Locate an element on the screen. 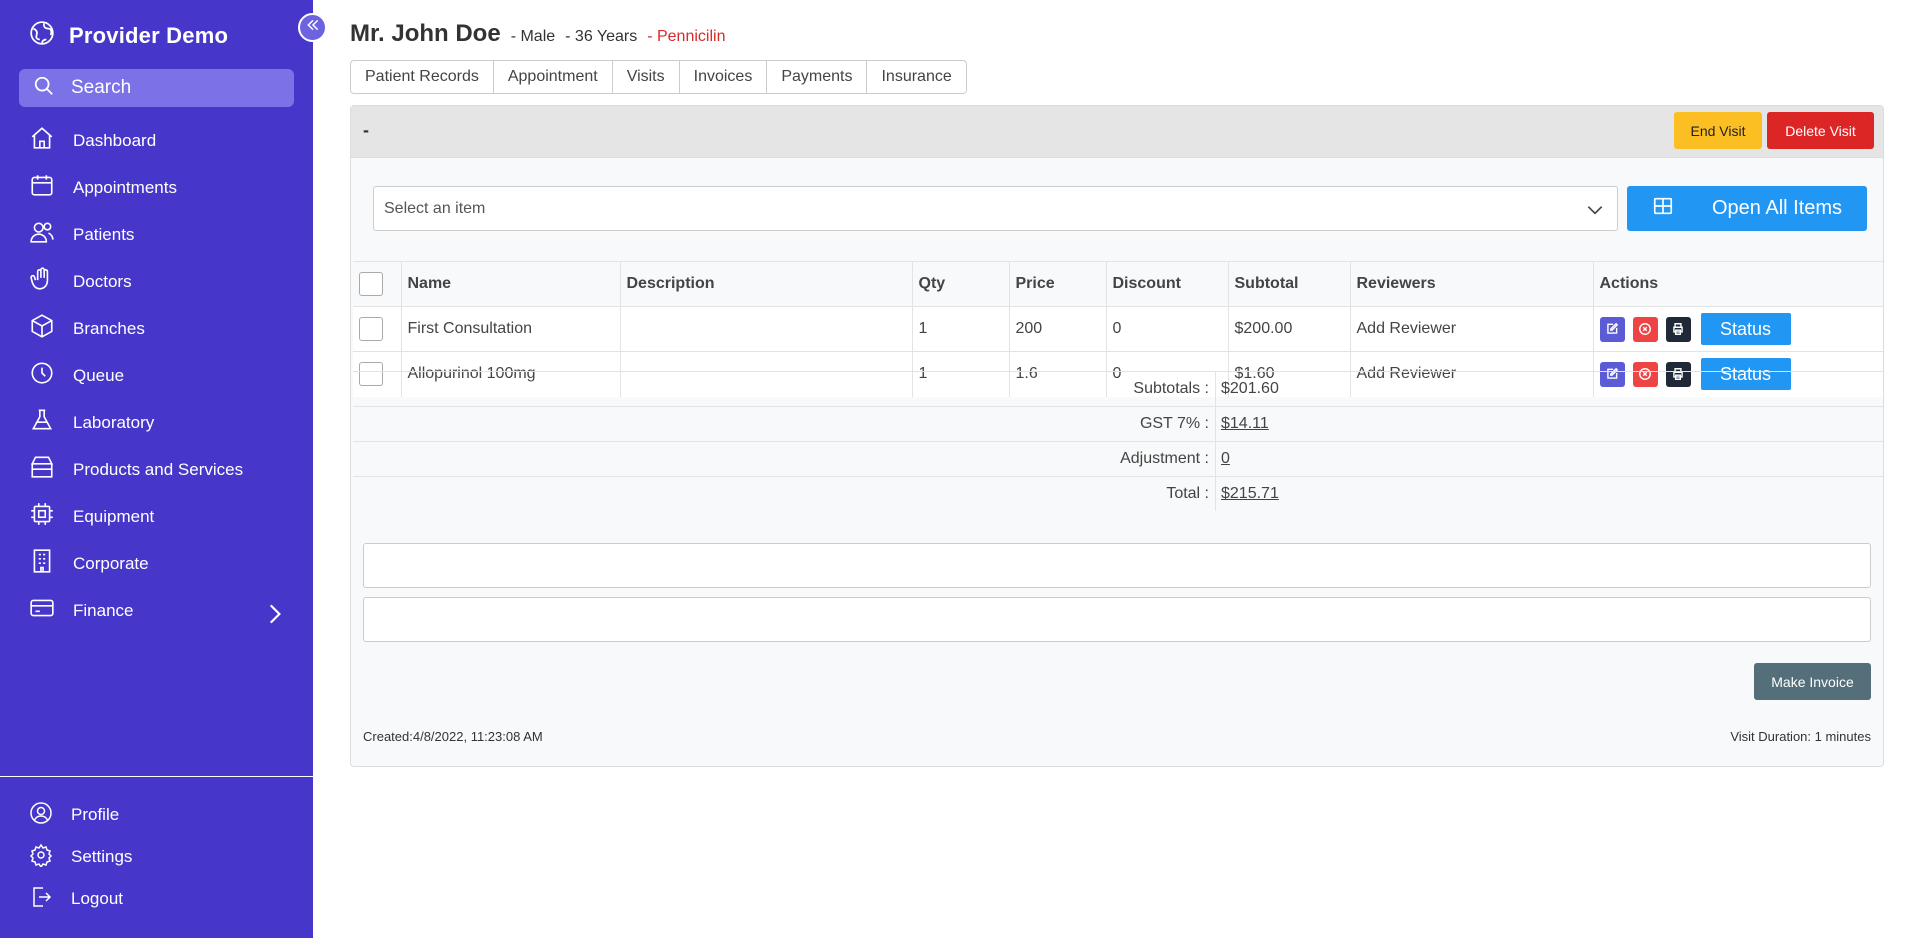 Image resolution: width=1920 pixels, height=938 pixels. collapse-sidebar-button is located at coordinates (312, 27).